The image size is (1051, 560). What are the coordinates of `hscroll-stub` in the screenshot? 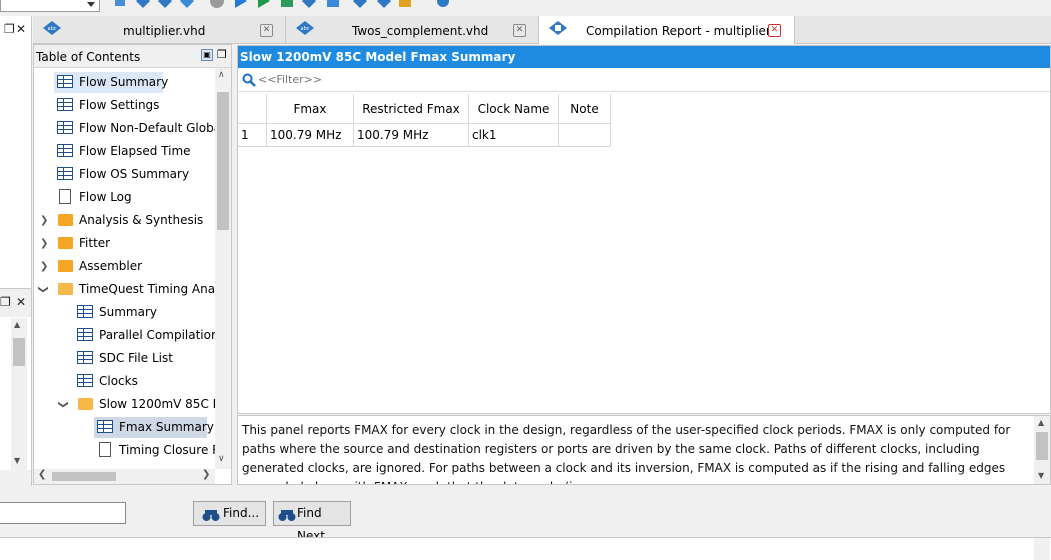 It's located at (15, 478).